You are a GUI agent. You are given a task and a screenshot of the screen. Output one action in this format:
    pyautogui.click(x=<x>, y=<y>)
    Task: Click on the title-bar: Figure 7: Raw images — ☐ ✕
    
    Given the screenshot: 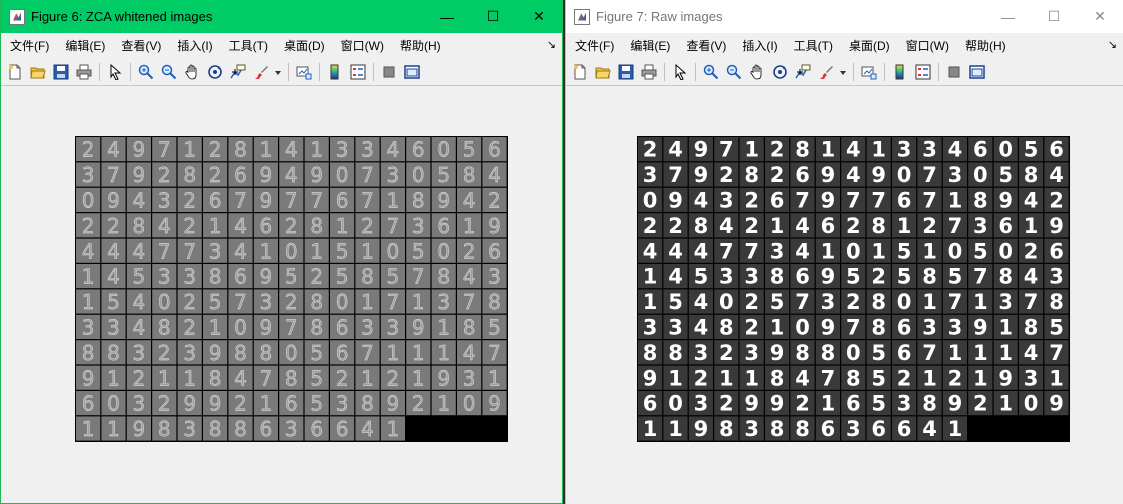 What is the action you would take?
    pyautogui.click(x=844, y=16)
    